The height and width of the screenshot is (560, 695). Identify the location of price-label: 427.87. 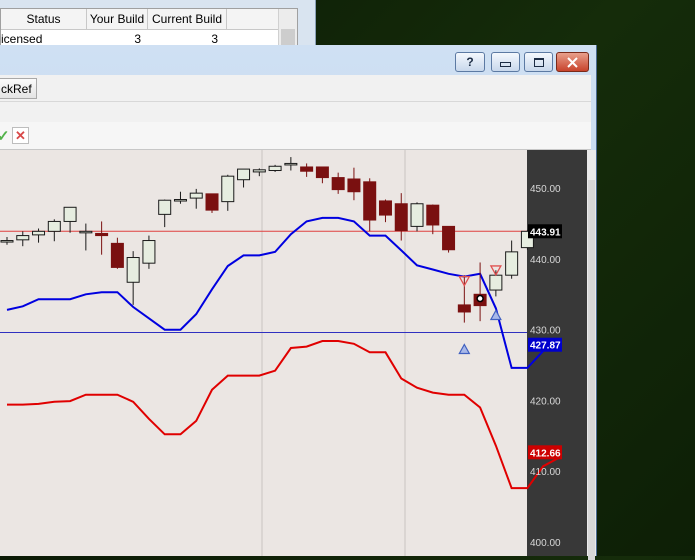
(545, 346).